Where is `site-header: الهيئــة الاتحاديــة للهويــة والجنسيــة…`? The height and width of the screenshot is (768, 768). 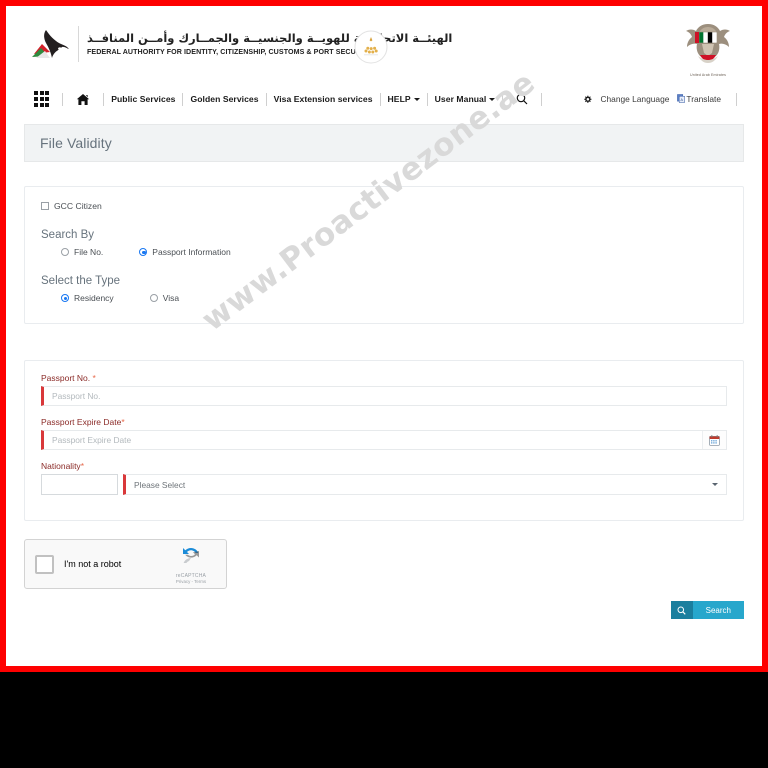 site-header: الهيئــة الاتحاديــة للهويــة والجنسيــة… is located at coordinates (384, 45).